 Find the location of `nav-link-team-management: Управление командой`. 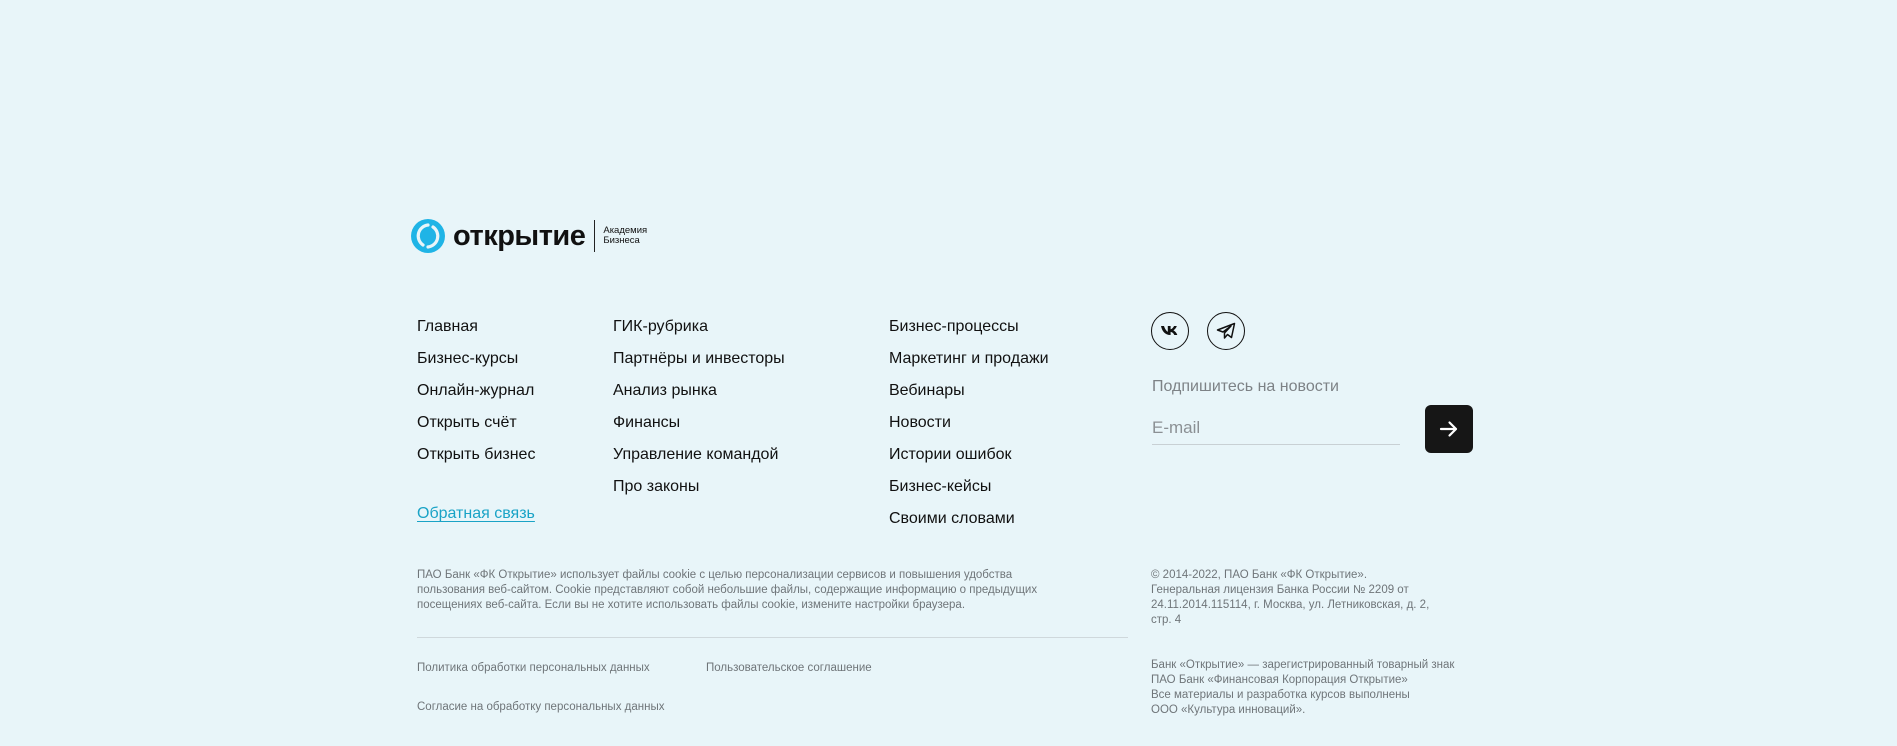

nav-link-team-management: Управление командой is located at coordinates (699, 455).